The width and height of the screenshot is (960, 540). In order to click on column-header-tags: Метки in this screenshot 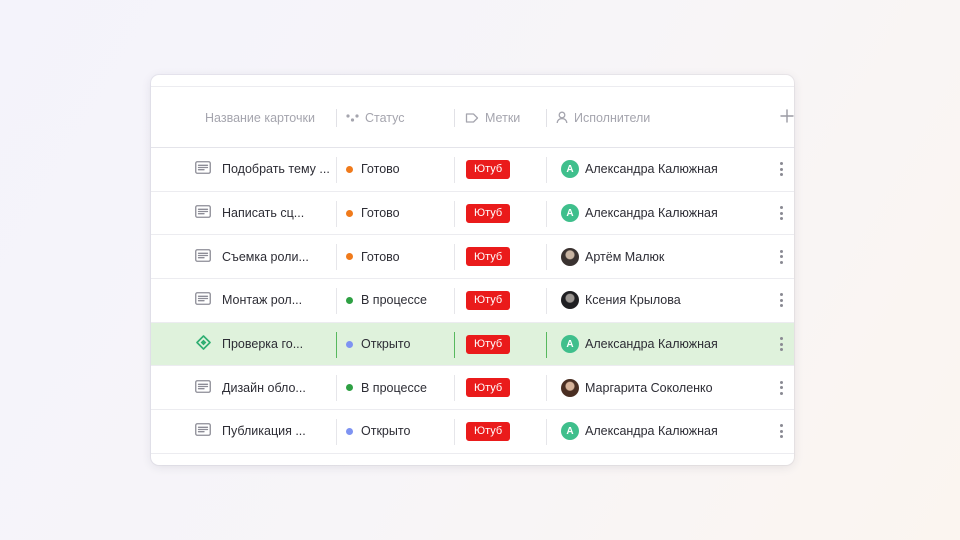, I will do `click(487, 117)`.